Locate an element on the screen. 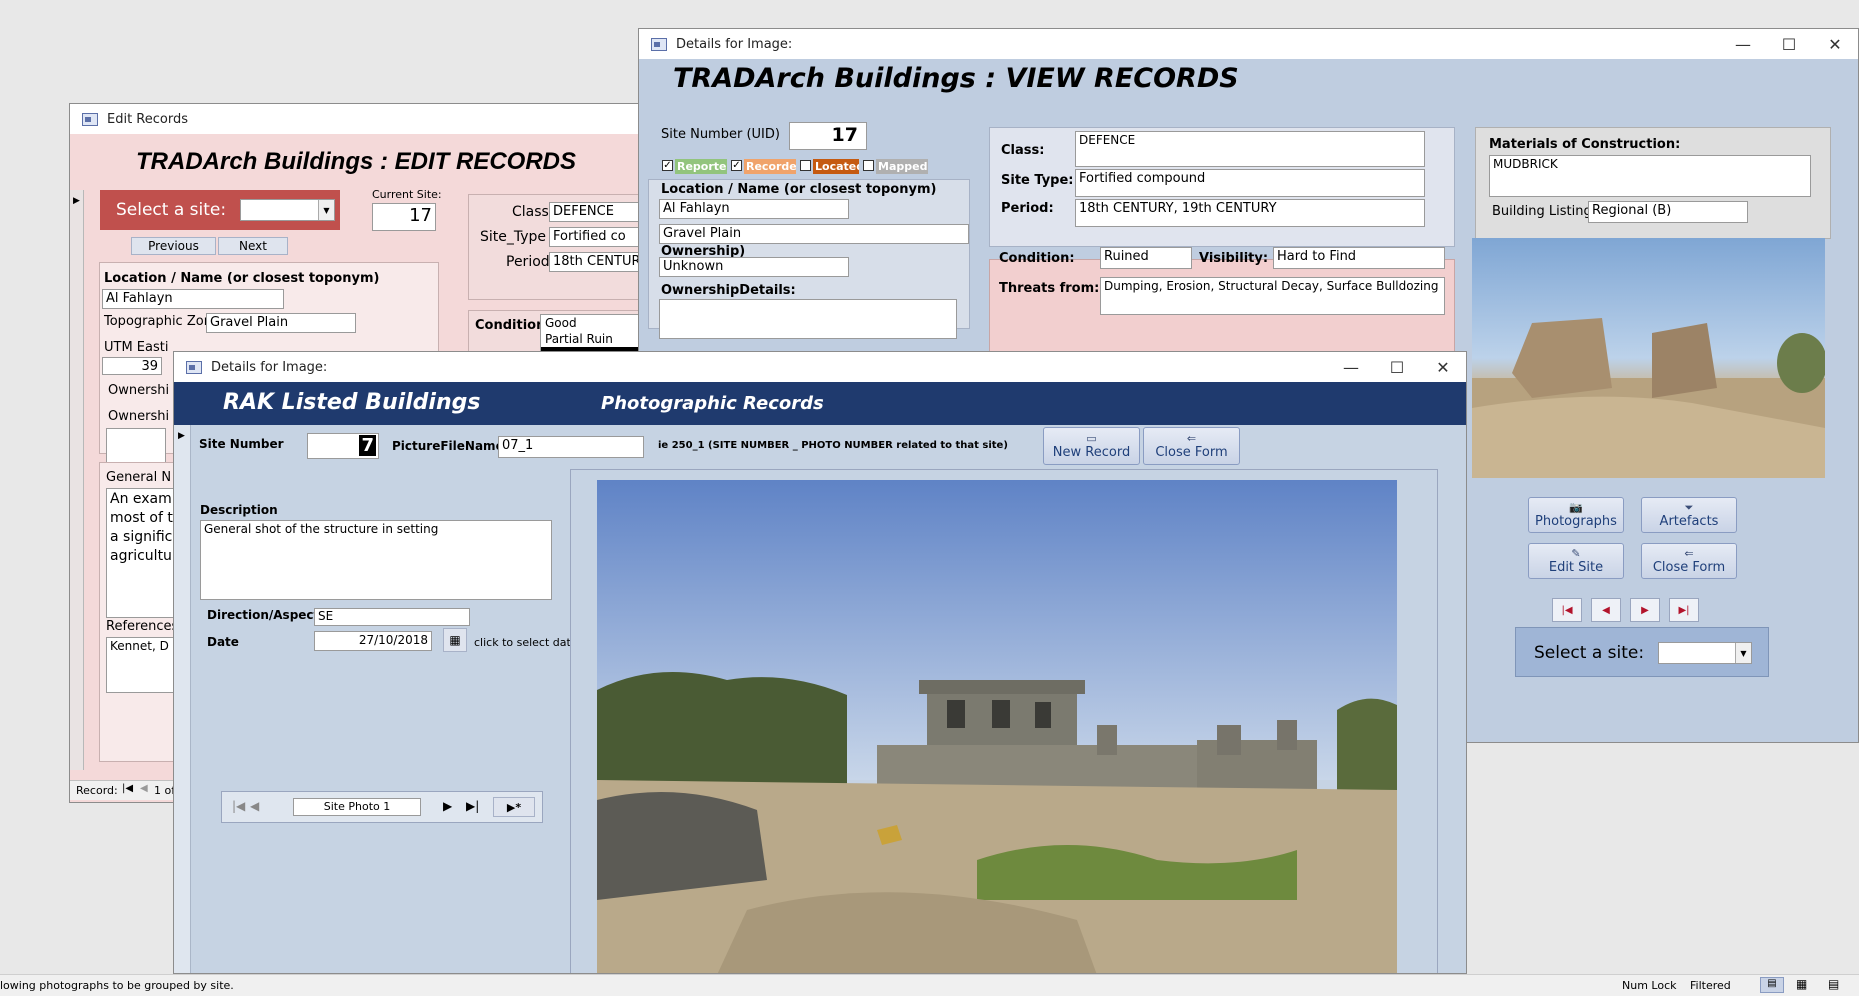 The height and width of the screenshot is (996, 1859). next-record-button: ▶ is located at coordinates (1645, 610).